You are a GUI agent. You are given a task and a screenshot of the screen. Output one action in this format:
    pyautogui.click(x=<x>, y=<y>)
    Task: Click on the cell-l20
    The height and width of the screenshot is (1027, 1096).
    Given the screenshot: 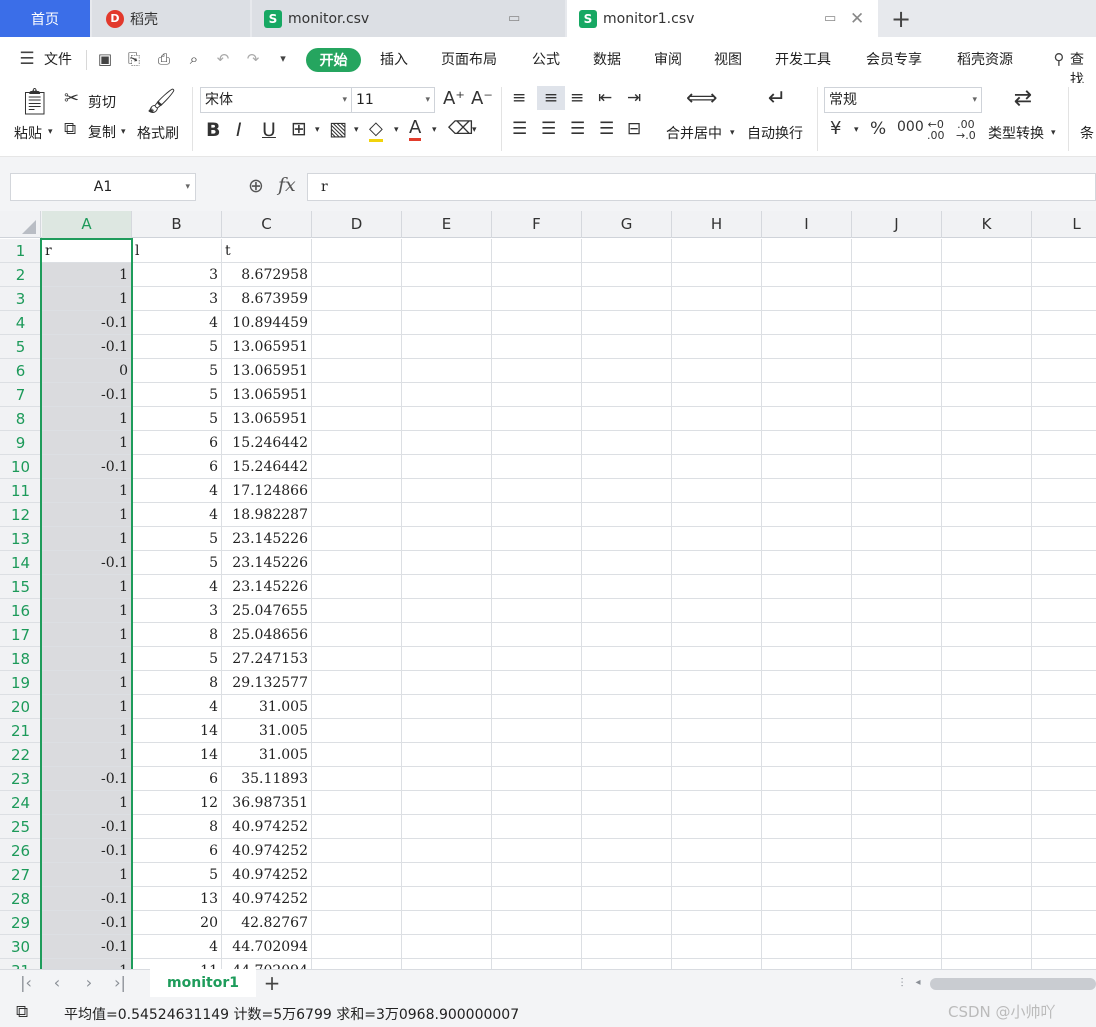 What is the action you would take?
    pyautogui.click(x=1064, y=707)
    